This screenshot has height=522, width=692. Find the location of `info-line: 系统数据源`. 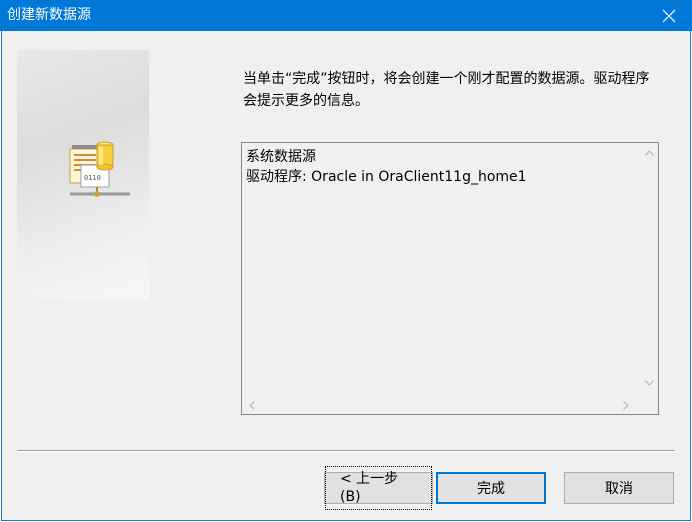

info-line: 系统数据源 is located at coordinates (281, 157).